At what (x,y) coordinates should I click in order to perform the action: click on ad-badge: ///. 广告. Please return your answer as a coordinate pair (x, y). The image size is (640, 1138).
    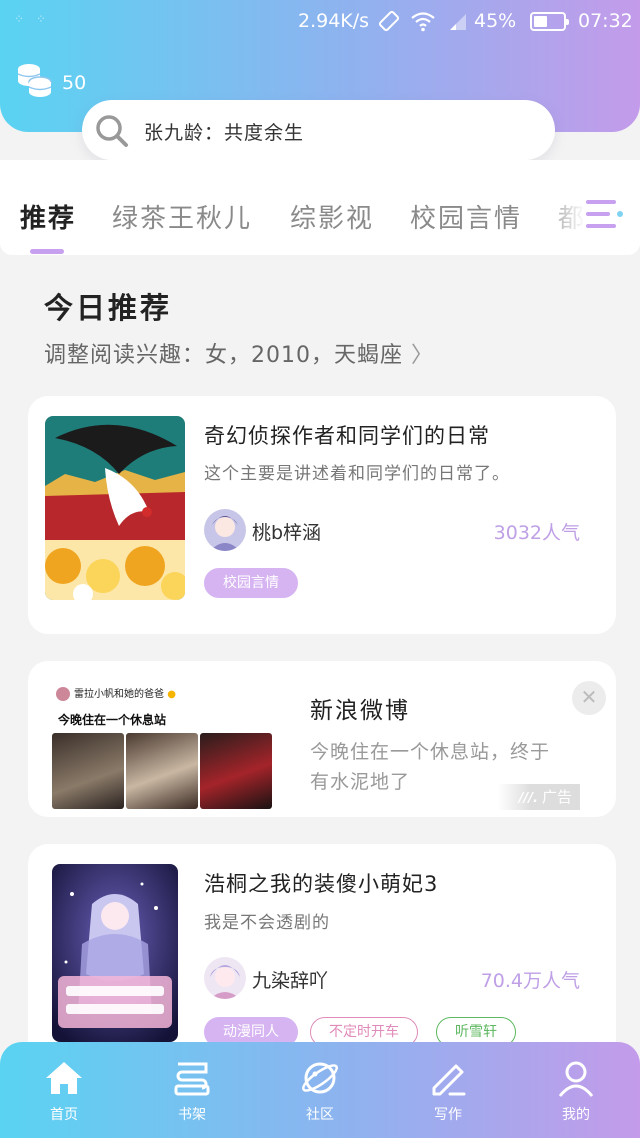
    Looking at the image, I should click on (539, 797).